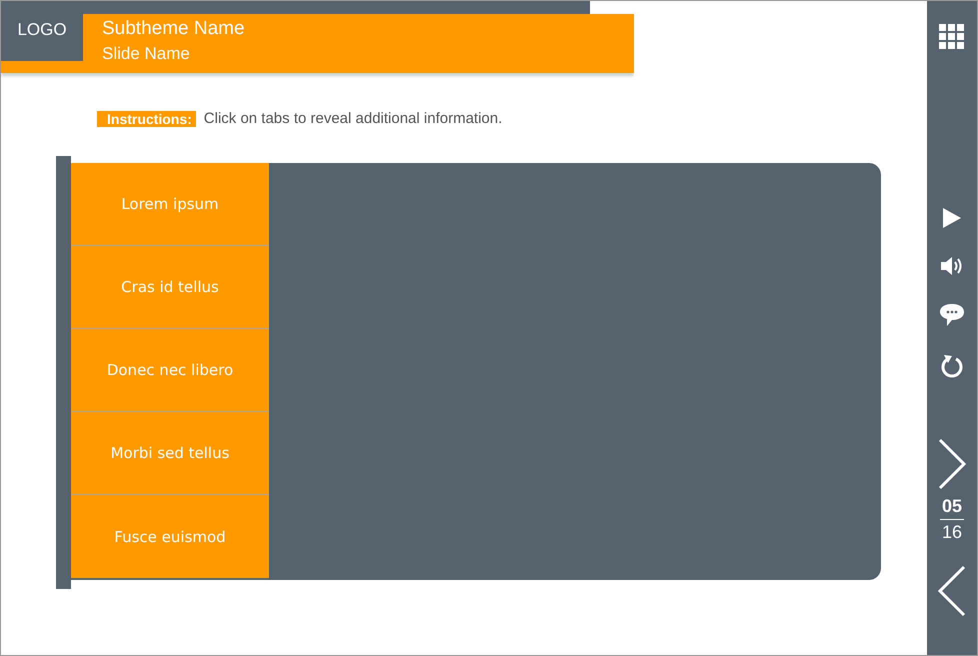 This screenshot has height=656, width=978. What do you see at coordinates (174, 29) in the screenshot?
I see `subtheme-name: Subtheme Name` at bounding box center [174, 29].